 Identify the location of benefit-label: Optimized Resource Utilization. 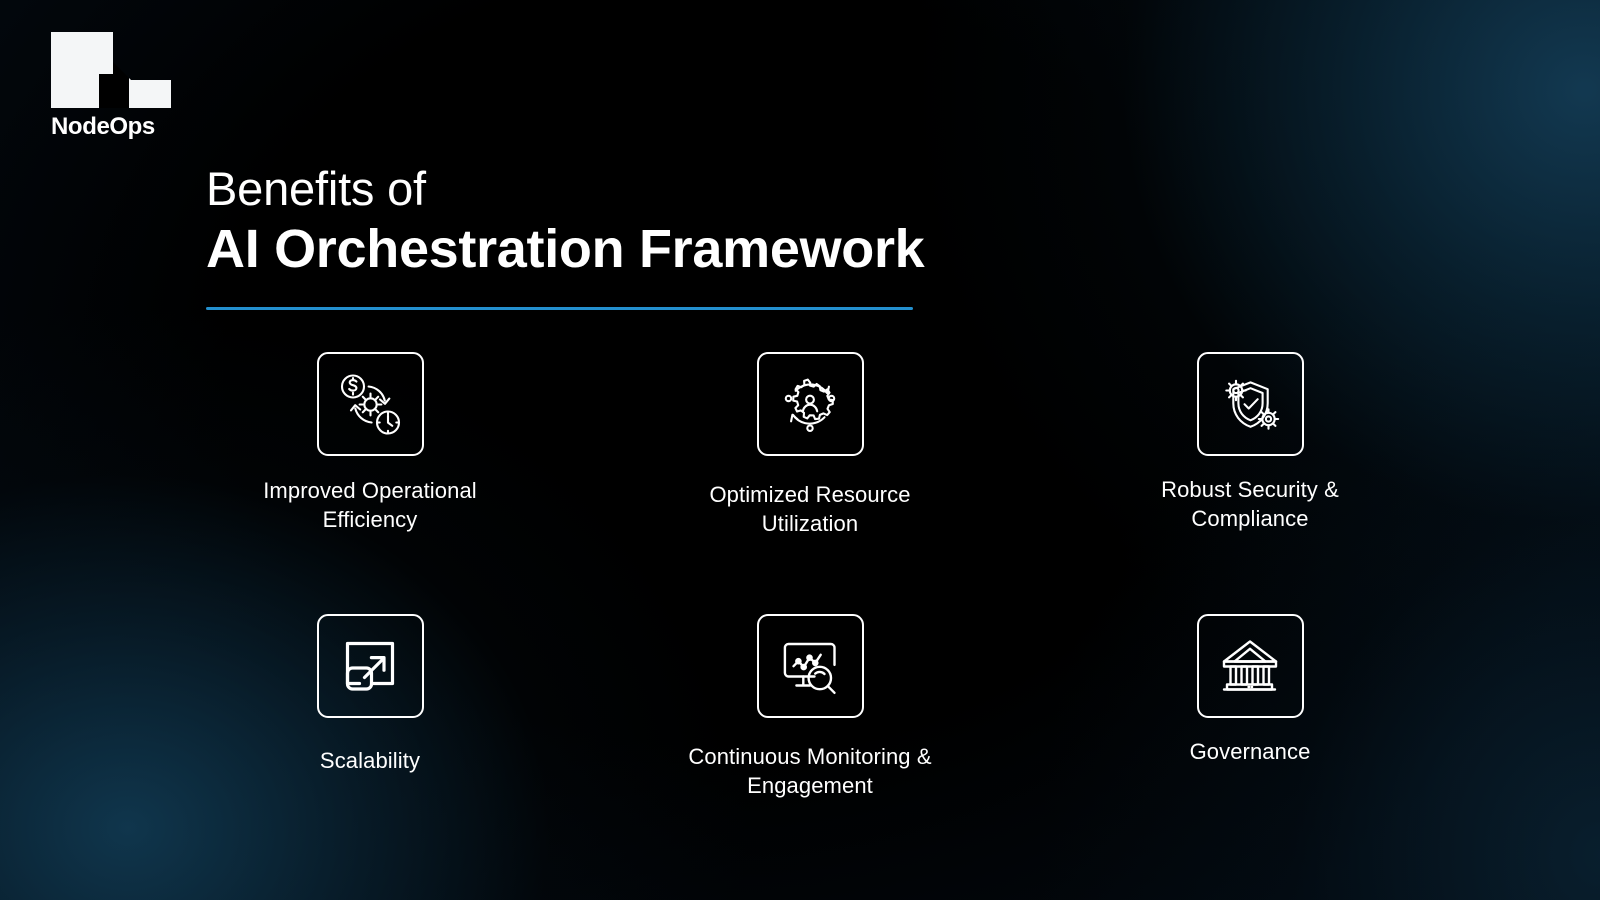
(810, 509).